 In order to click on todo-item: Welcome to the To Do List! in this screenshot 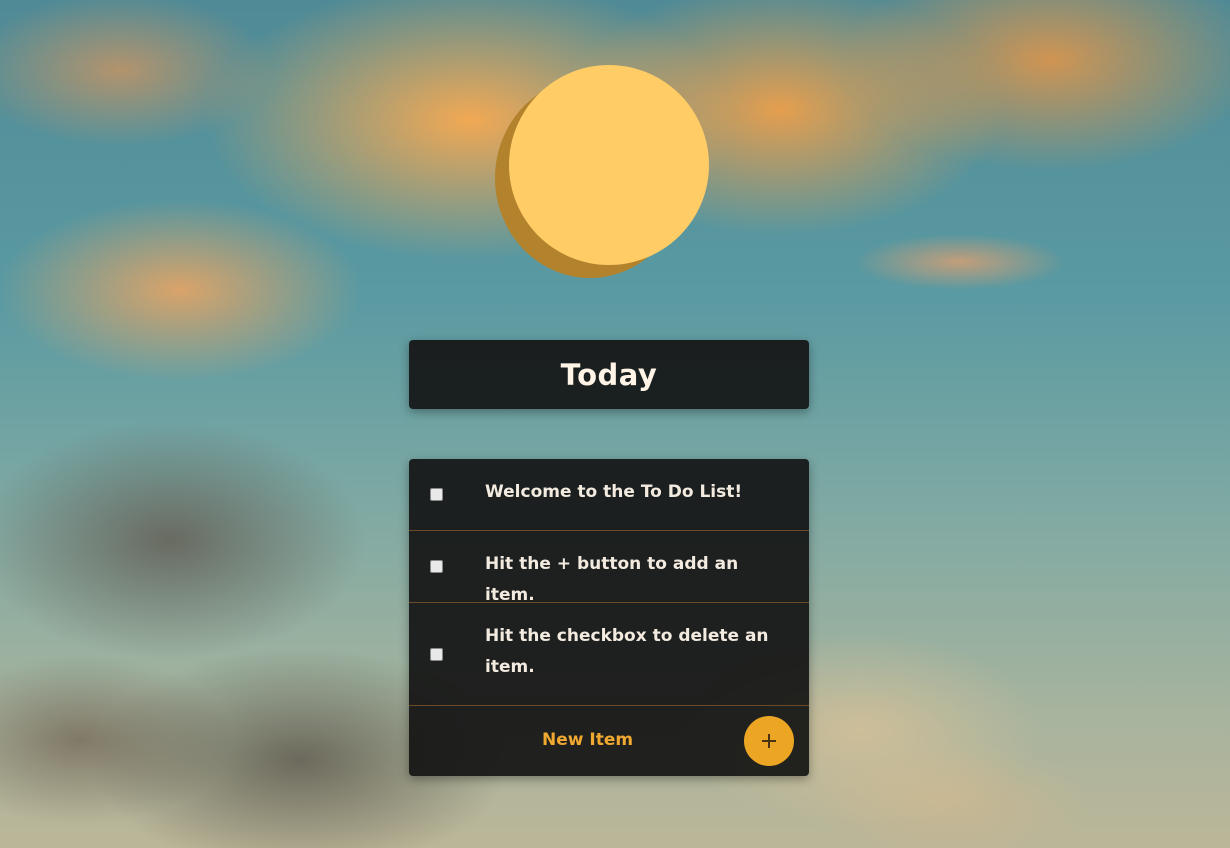, I will do `click(609, 495)`.